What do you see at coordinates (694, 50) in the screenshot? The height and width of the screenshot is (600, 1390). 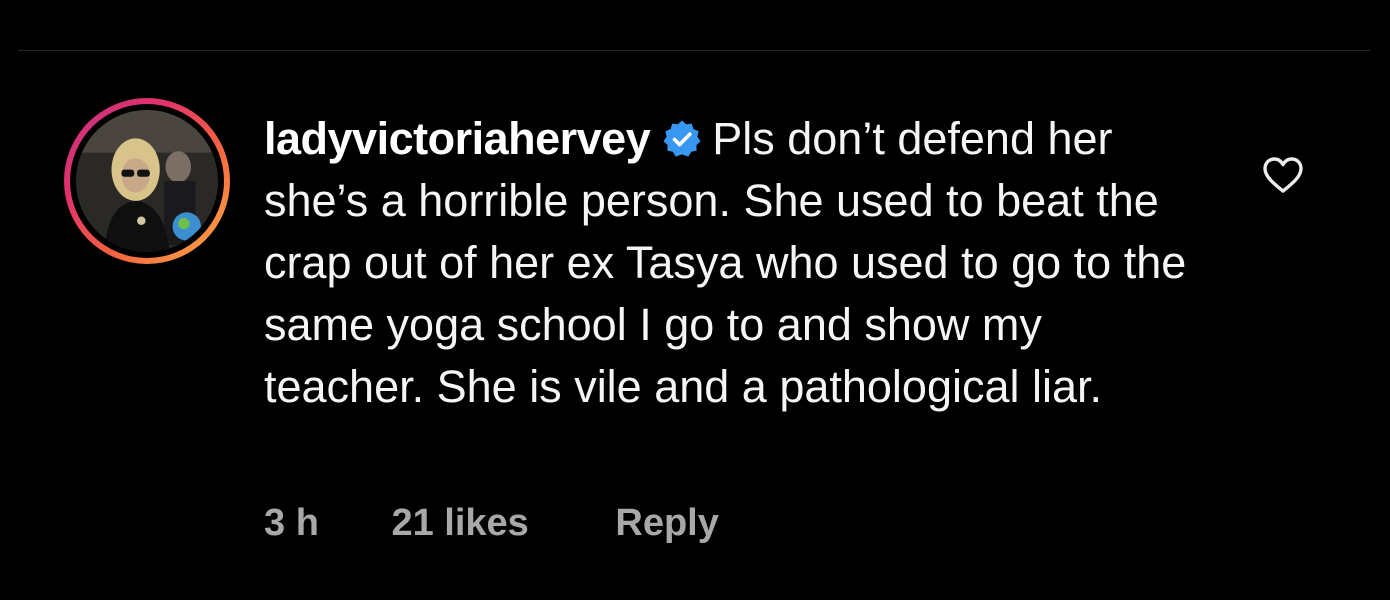 I see `top-divider` at bounding box center [694, 50].